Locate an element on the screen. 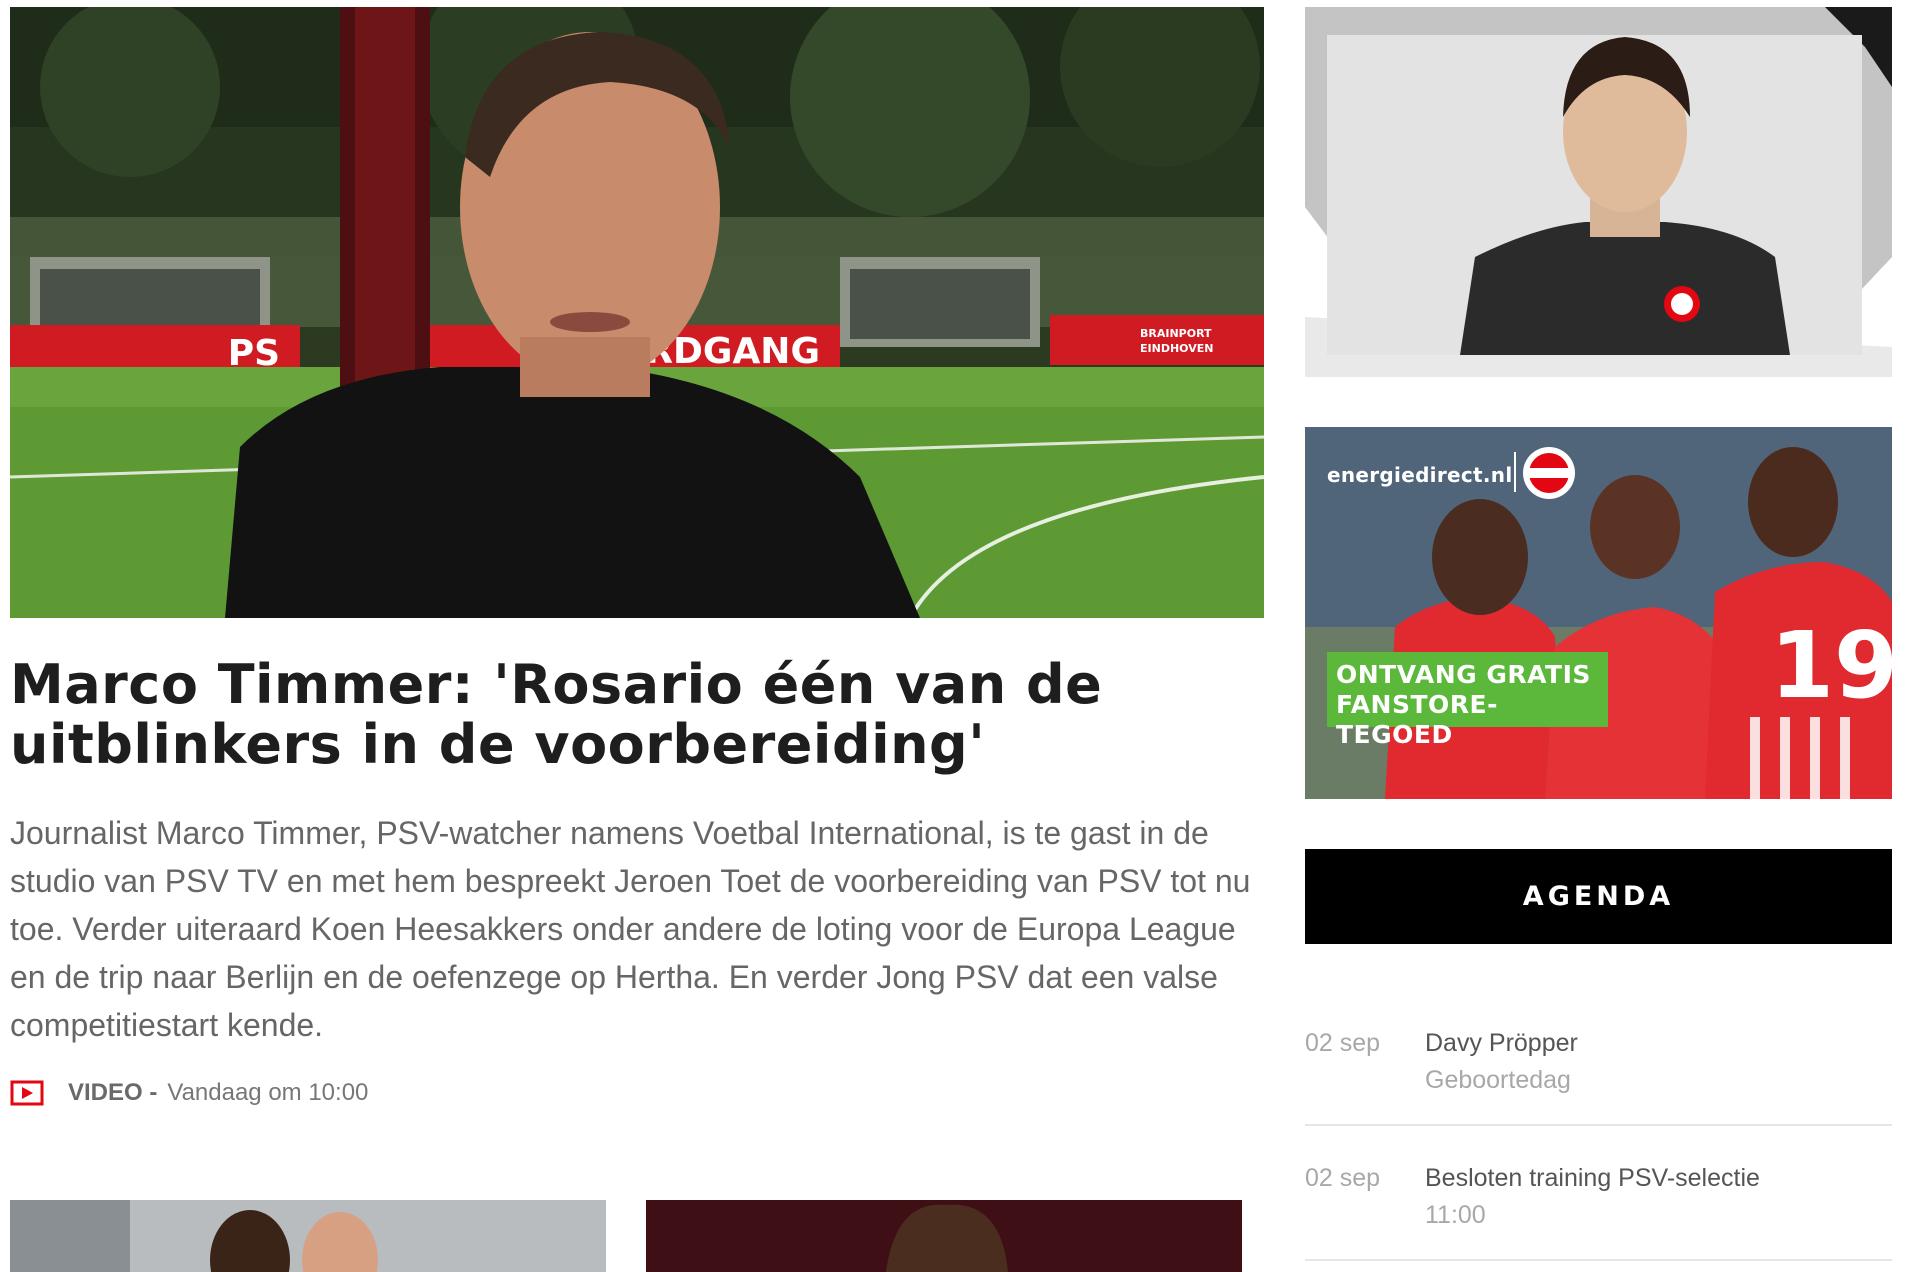 Image resolution: width=1914 pixels, height=1272 pixels. agenda-item-subtitle: Geboortedag is located at coordinates (1498, 1080).